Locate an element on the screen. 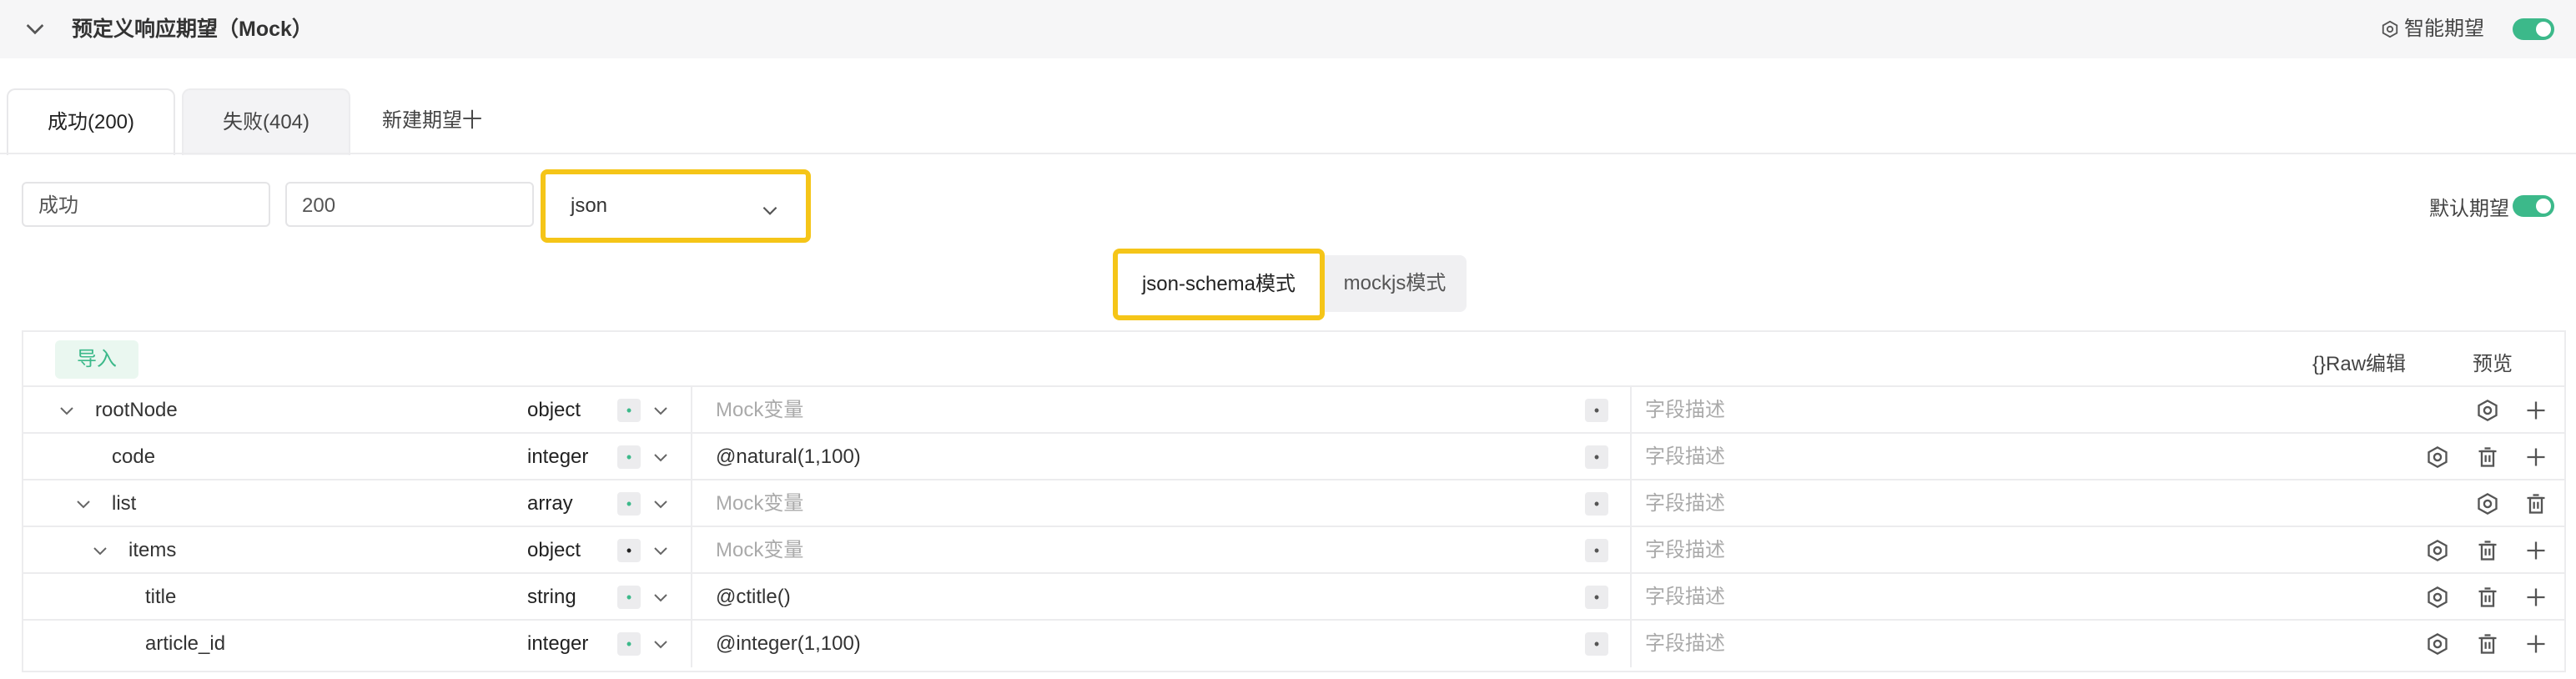  tab-new-expectation: 新建期望十 is located at coordinates (432, 120).